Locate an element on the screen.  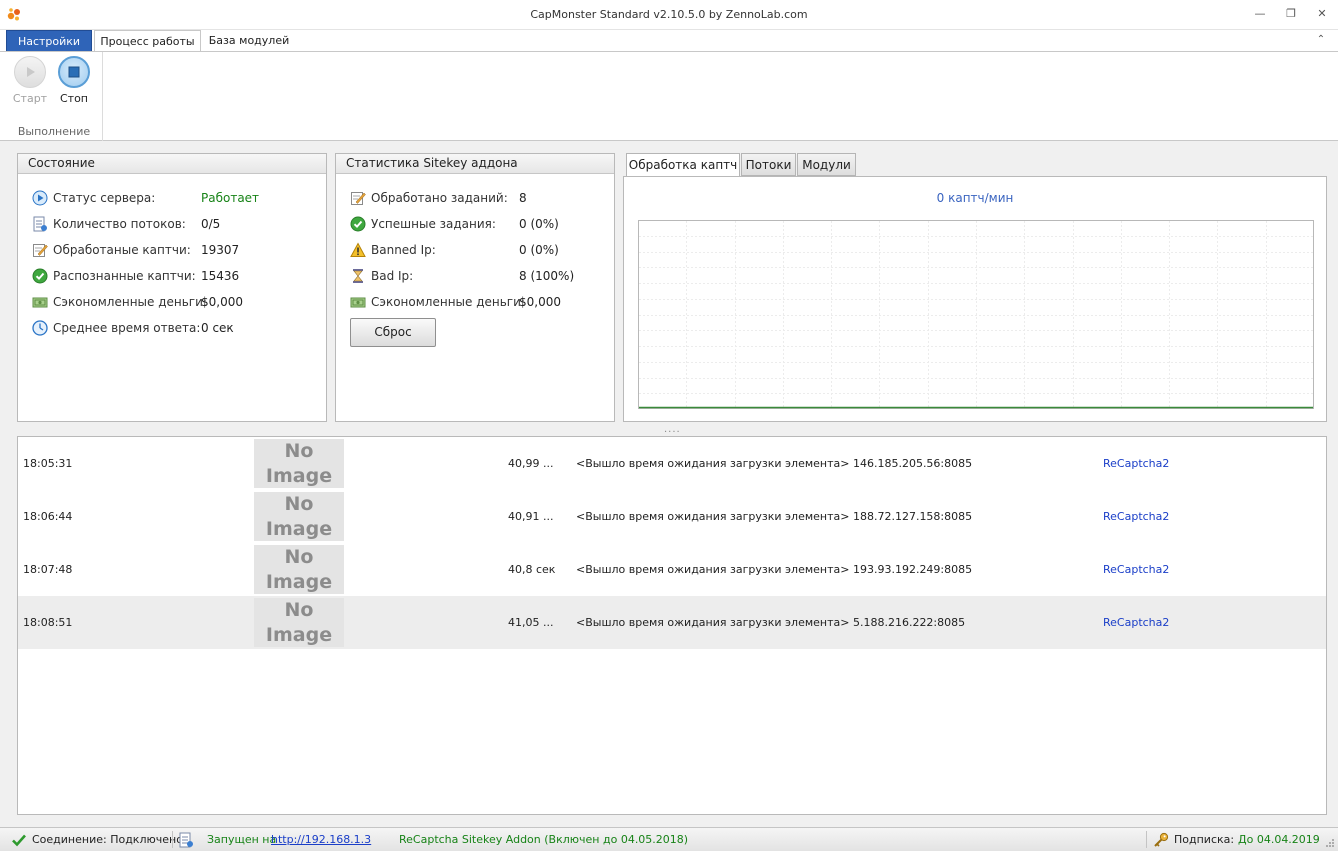
connection-status: Соединение: Подключено is located at coordinates (107, 839).